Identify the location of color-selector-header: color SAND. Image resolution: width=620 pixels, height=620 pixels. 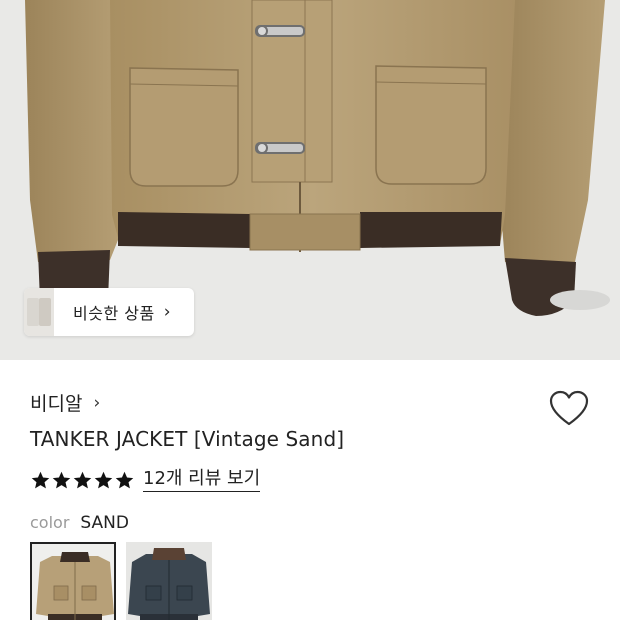
(79, 523).